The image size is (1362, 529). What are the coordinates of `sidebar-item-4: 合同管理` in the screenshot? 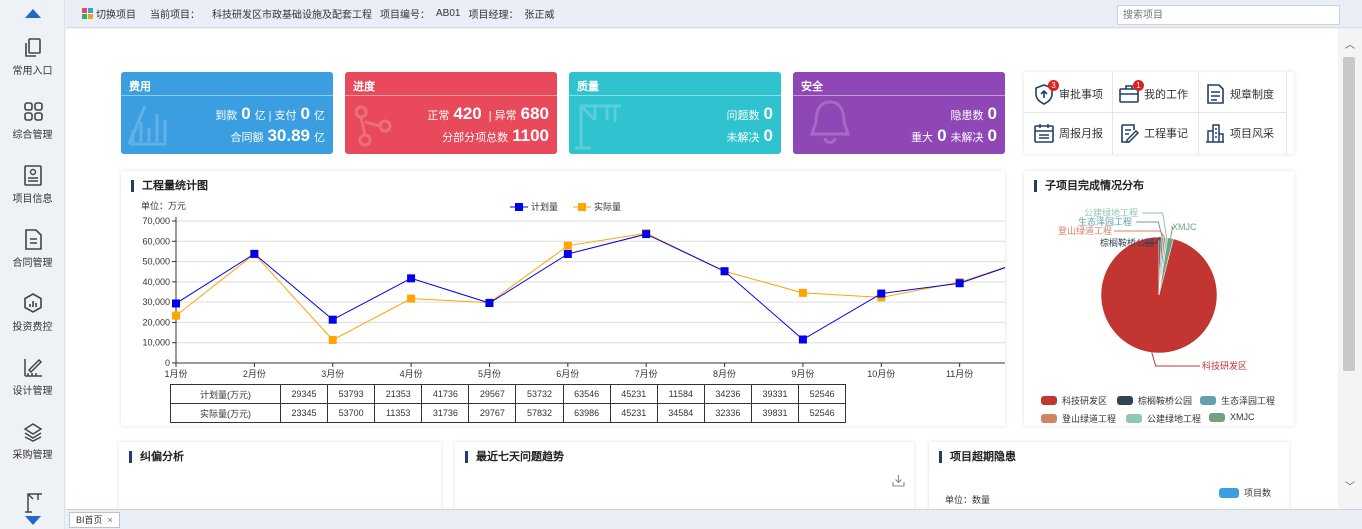 It's located at (32, 248).